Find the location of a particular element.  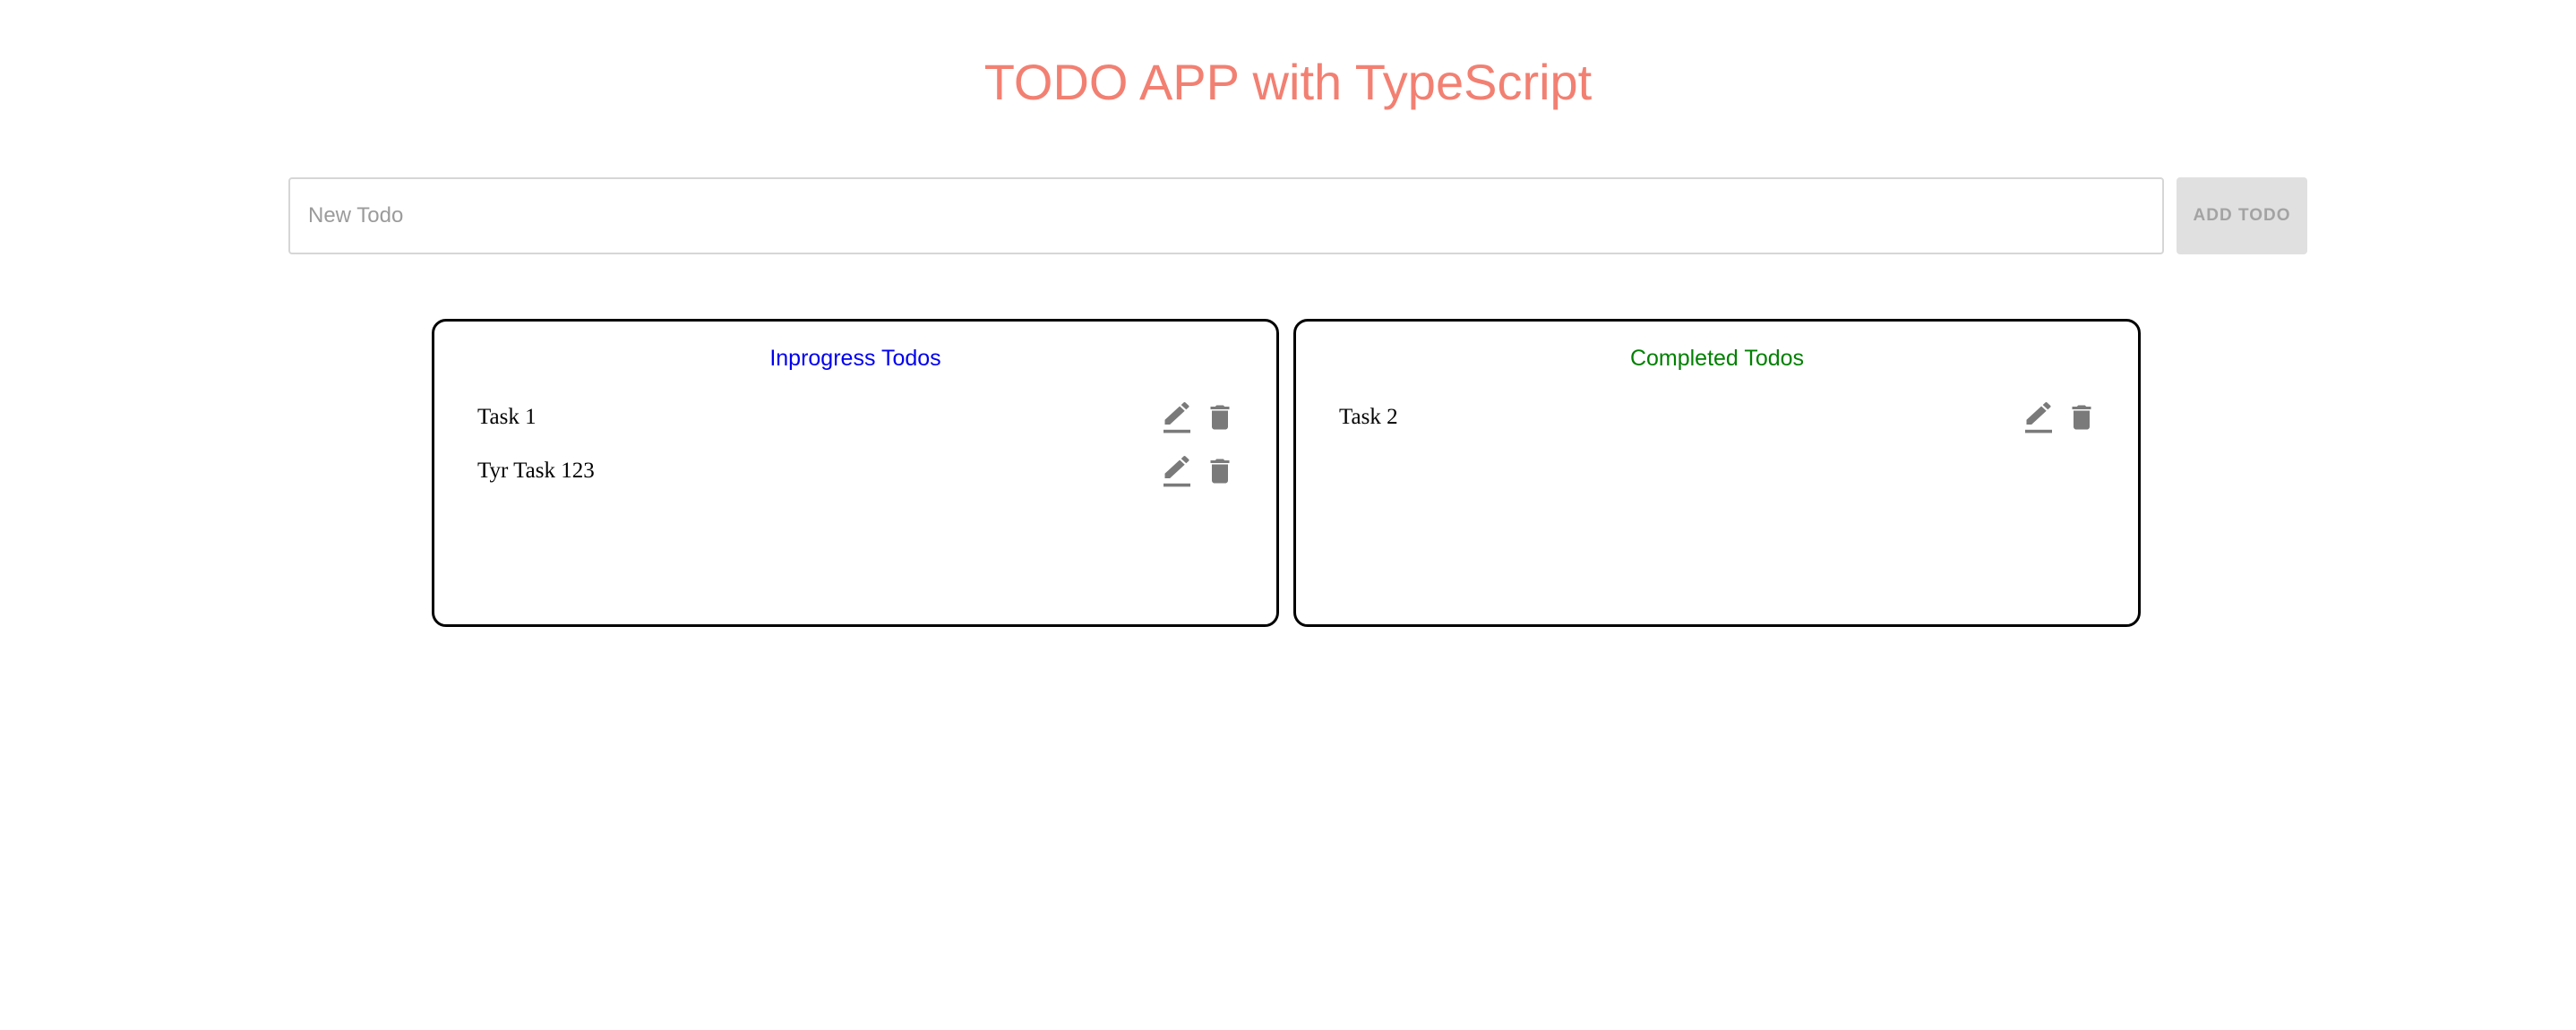

todo-text: Task 1 is located at coordinates (507, 417).